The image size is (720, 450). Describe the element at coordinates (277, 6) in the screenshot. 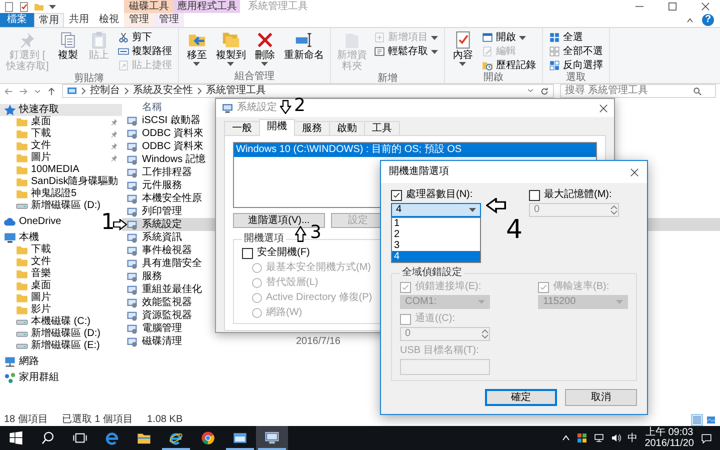

I see `window-title: 系統管理工具` at that location.